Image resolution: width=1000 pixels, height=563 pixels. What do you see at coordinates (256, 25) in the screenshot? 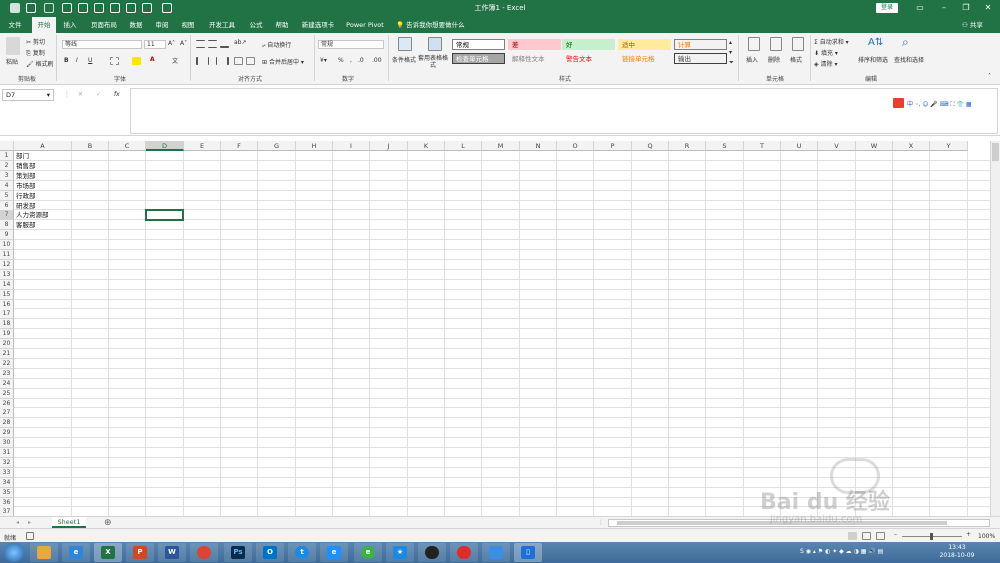
I see `tab-formulas: 公式` at bounding box center [256, 25].